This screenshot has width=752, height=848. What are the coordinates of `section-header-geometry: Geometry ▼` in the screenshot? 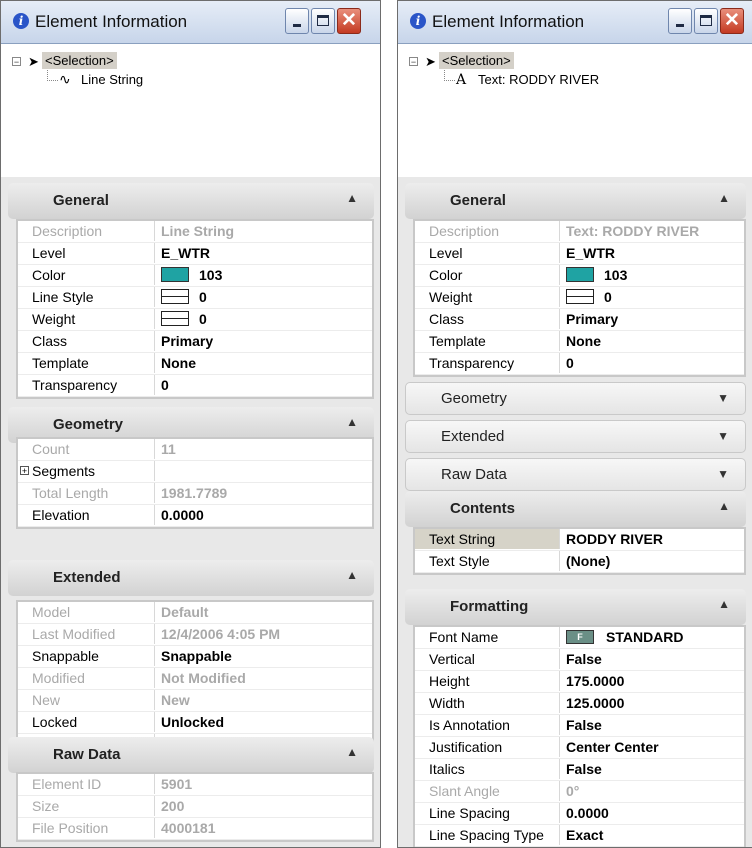 It's located at (575, 398).